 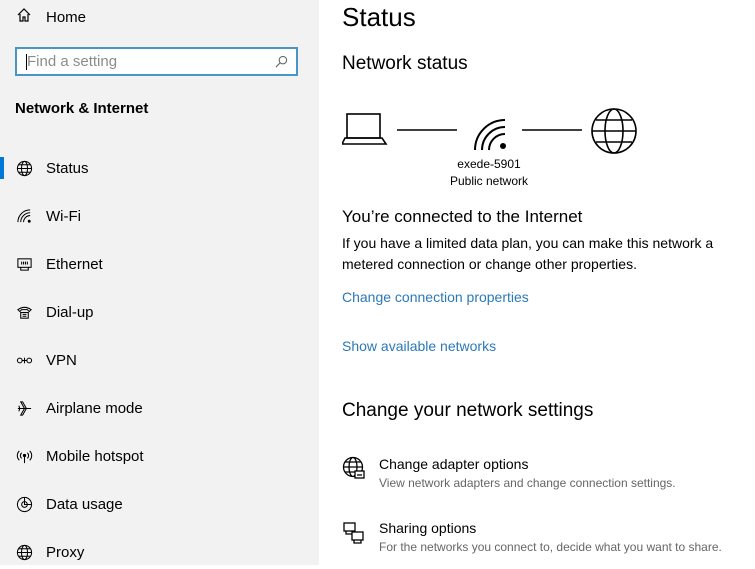 I want to click on section-title: Network & Internet, so click(x=82, y=108).